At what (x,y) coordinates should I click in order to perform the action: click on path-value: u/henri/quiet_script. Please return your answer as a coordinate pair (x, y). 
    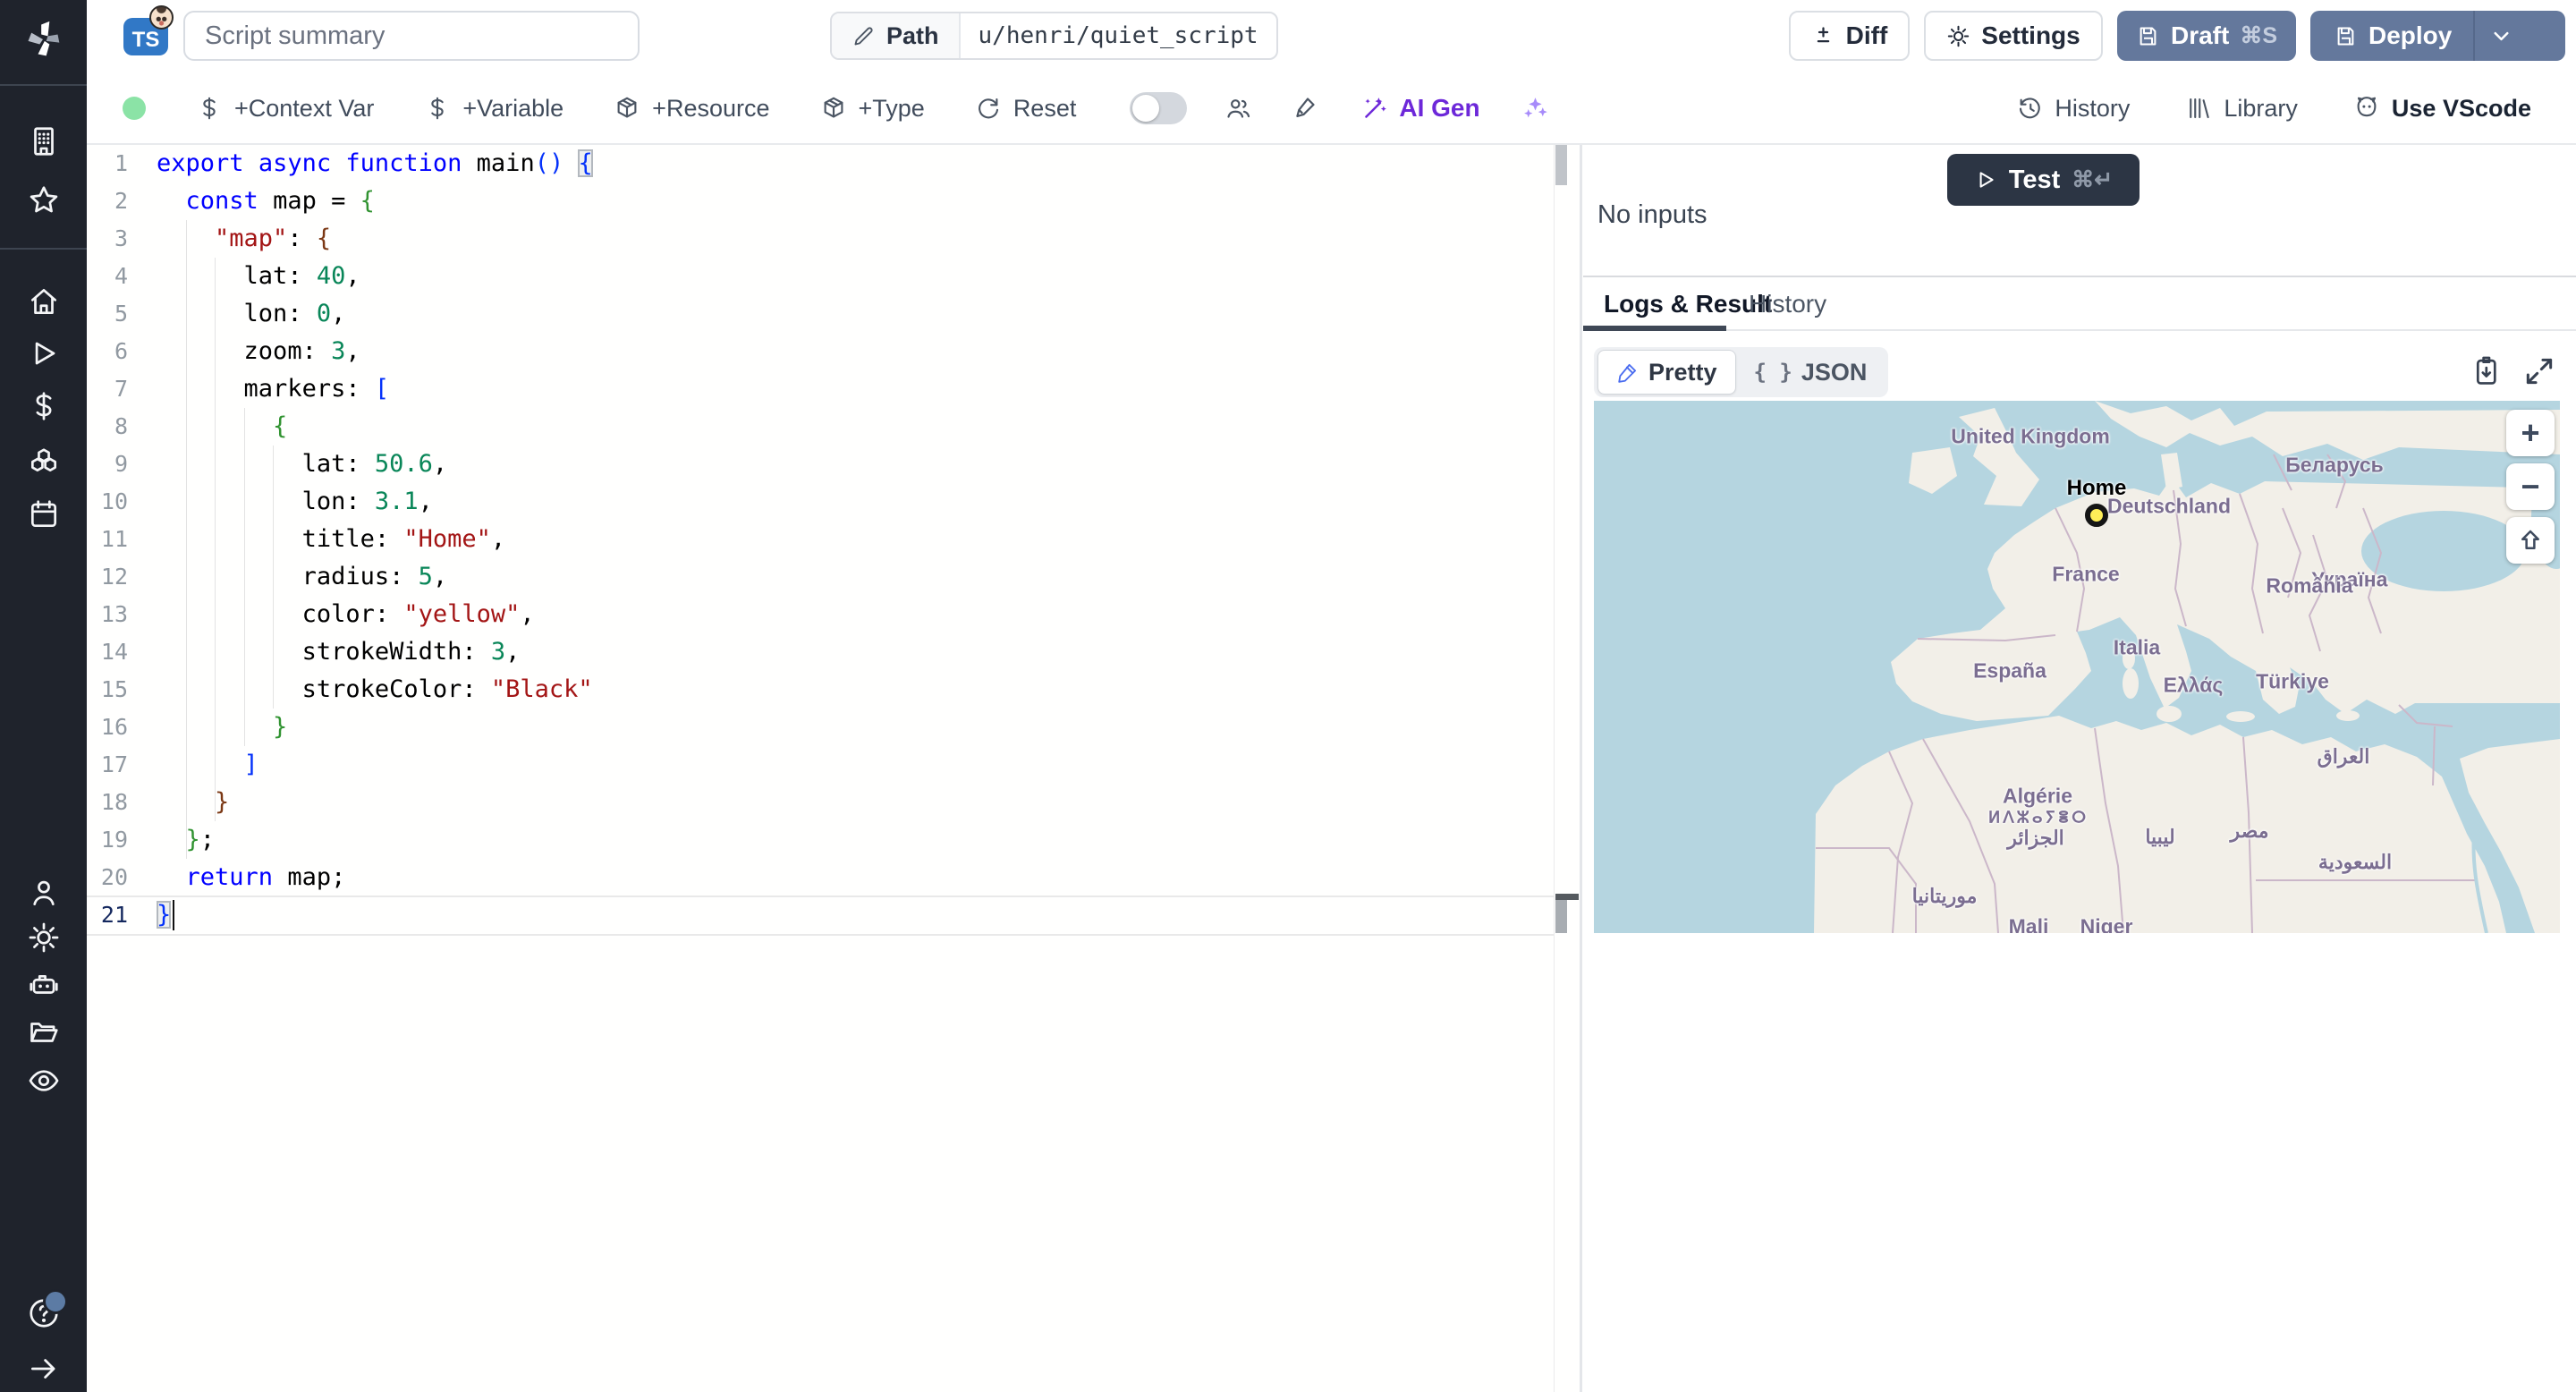
    Looking at the image, I should click on (1118, 35).